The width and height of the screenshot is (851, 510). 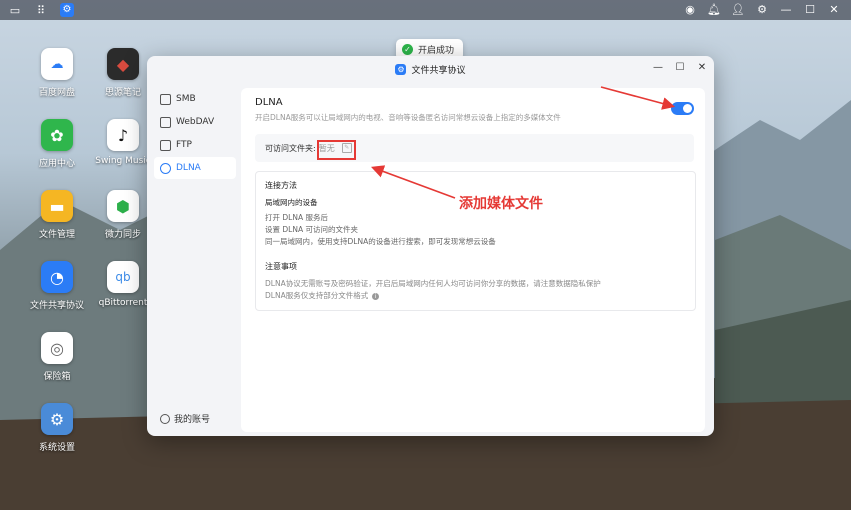 What do you see at coordinates (413, 182) in the screenshot?
I see `arrow-to-folder` at bounding box center [413, 182].